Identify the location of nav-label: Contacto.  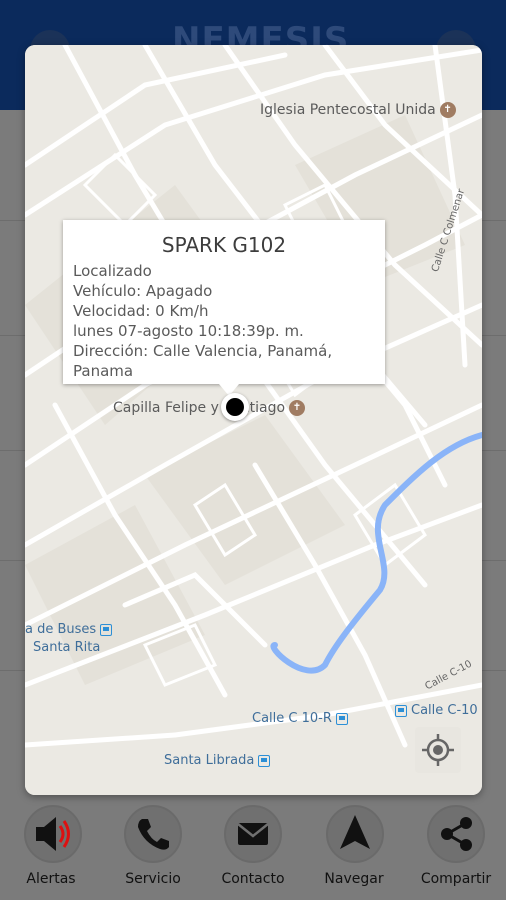
(253, 879).